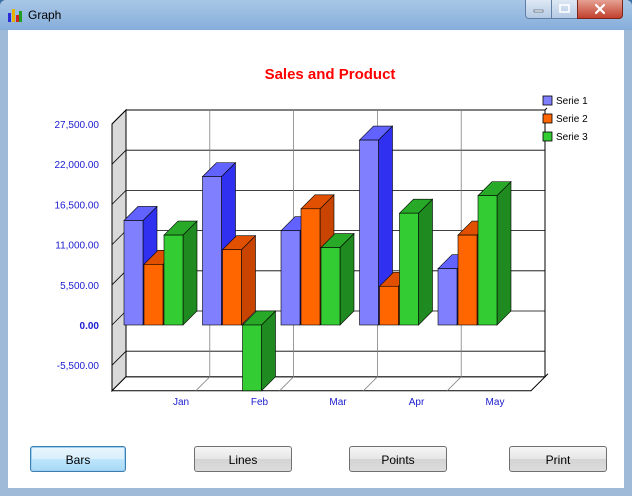 This screenshot has height=496, width=632. I want to click on x-tick-label: May, so click(495, 402).